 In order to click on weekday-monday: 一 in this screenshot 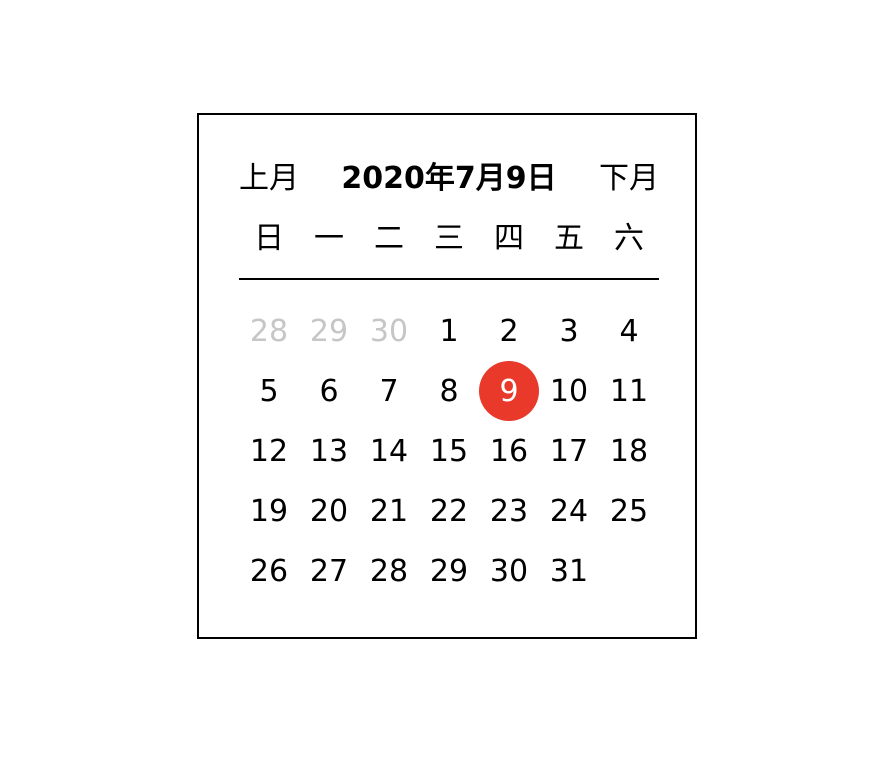, I will do `click(329, 238)`.